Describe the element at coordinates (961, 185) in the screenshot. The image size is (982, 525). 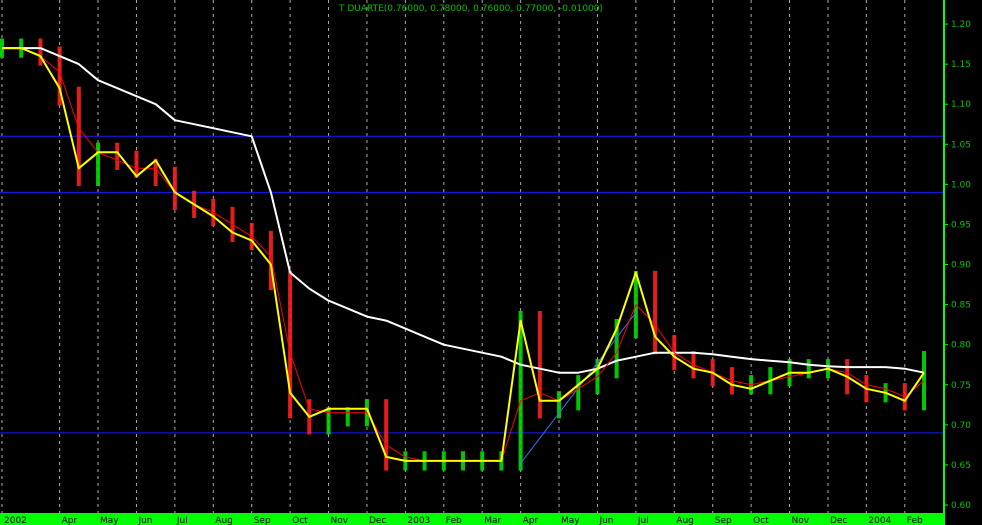
I see `y-tick-label-4: 1.00` at that location.